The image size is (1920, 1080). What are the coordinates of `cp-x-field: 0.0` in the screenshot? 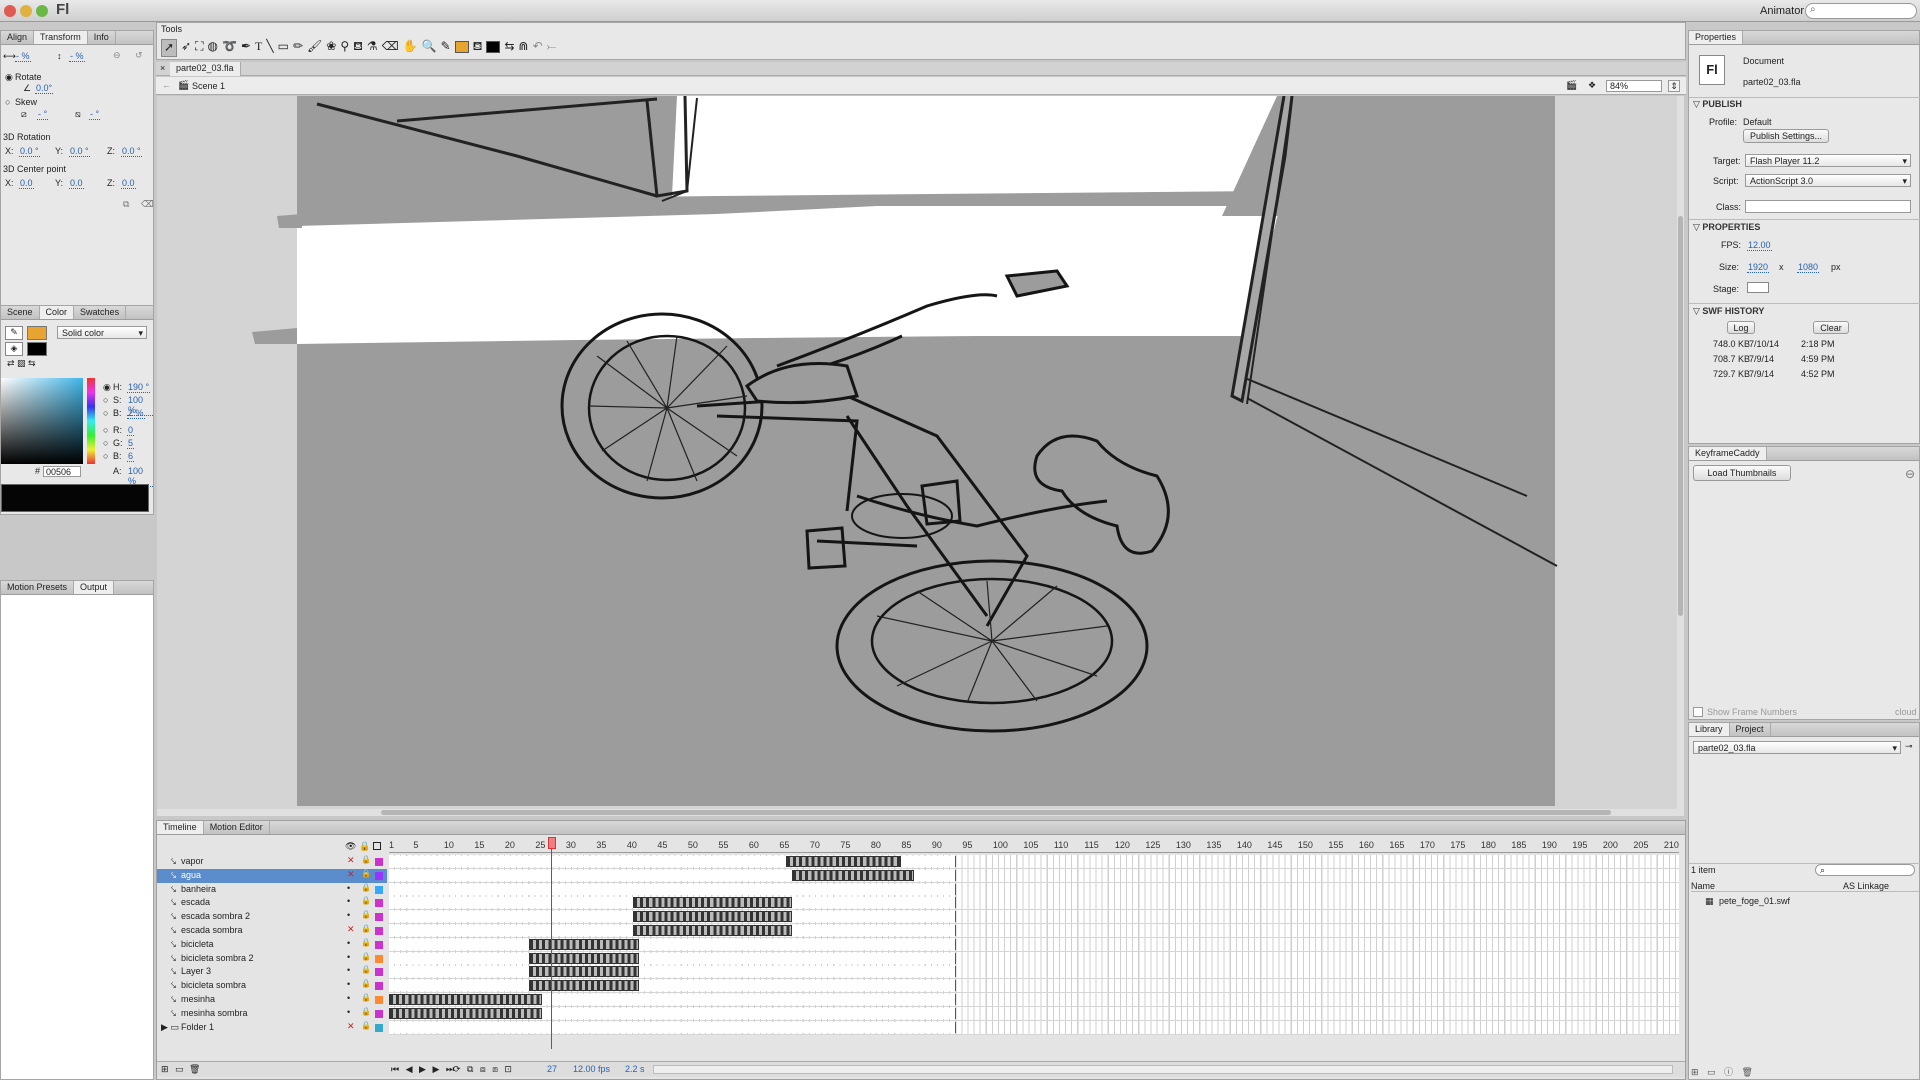 It's located at (26, 183).